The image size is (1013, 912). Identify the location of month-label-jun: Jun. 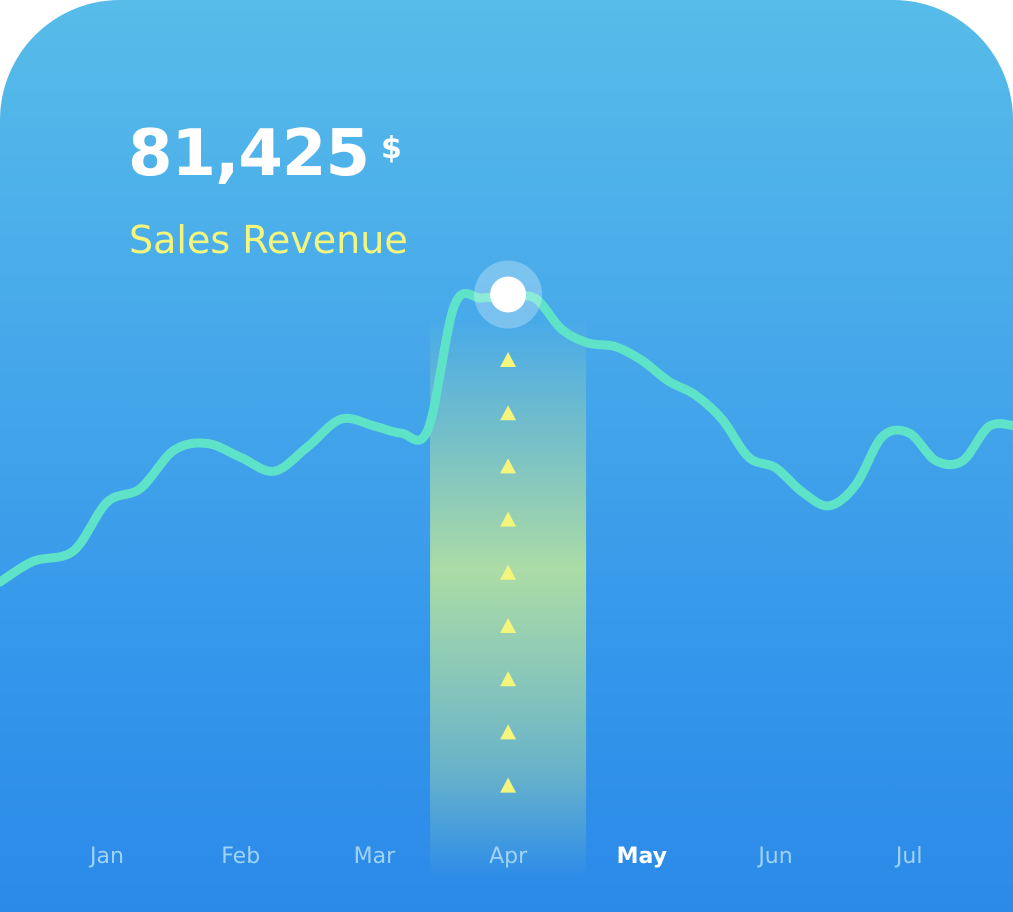
(774, 856).